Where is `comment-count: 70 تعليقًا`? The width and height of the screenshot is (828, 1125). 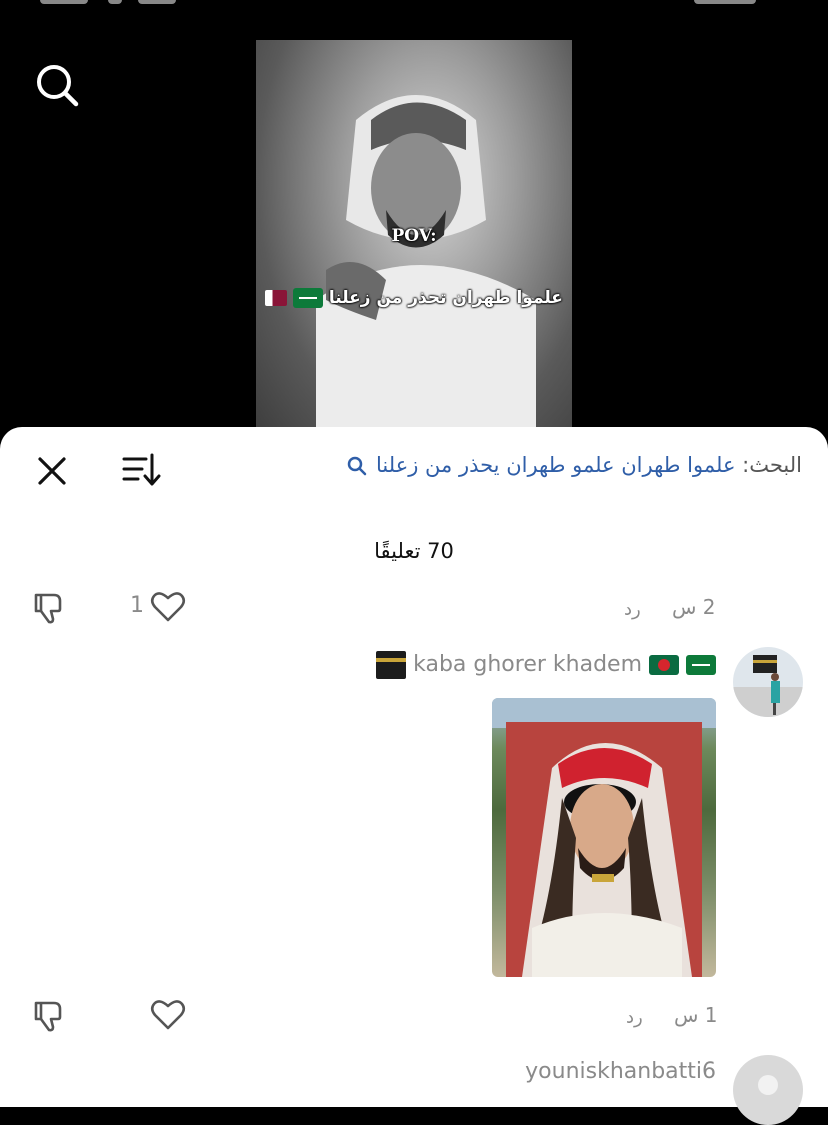
comment-count: 70 تعليقًا is located at coordinates (414, 551).